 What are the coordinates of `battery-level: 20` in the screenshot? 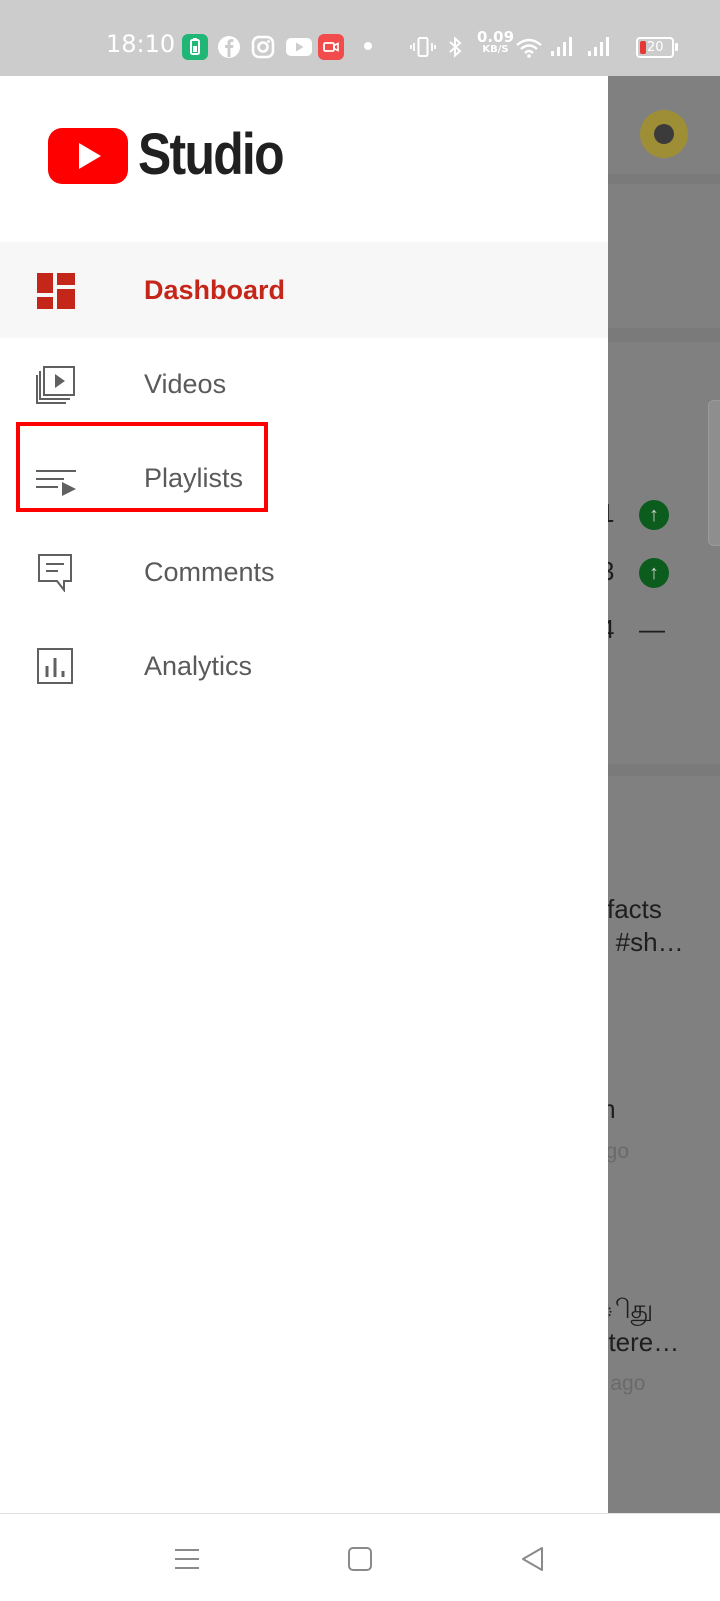 It's located at (655, 47).